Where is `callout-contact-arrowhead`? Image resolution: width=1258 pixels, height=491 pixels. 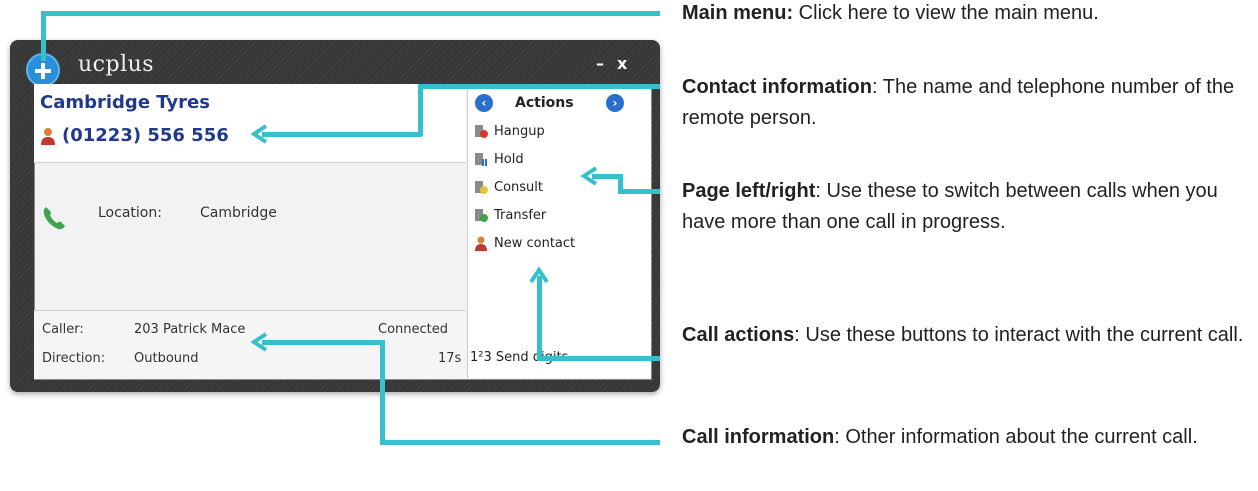 callout-contact-arrowhead is located at coordinates (259, 134).